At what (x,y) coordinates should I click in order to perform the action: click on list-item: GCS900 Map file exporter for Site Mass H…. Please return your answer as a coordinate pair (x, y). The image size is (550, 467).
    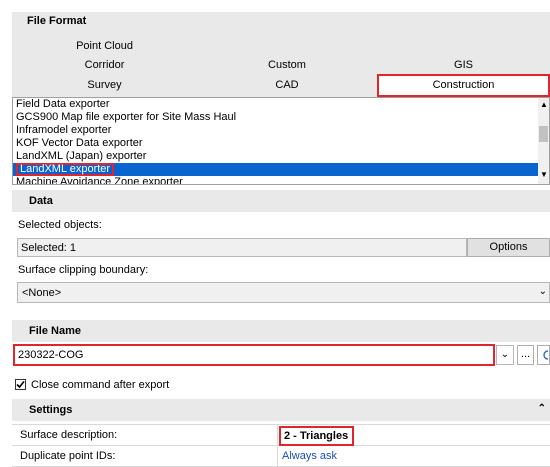
    Looking at the image, I should click on (281, 117).